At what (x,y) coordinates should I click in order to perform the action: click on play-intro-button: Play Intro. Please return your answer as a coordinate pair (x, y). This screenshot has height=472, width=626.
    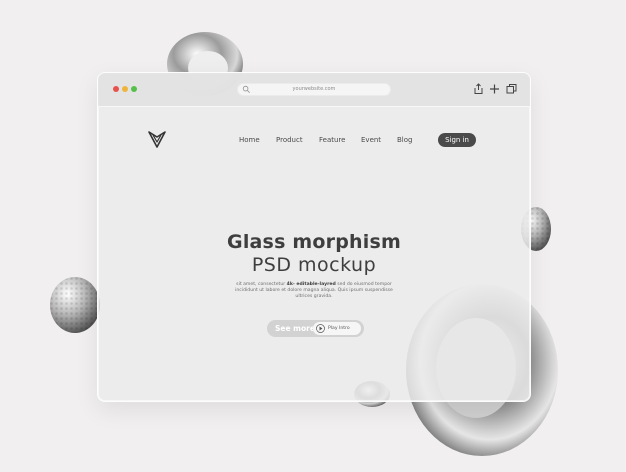
    Looking at the image, I should click on (337, 328).